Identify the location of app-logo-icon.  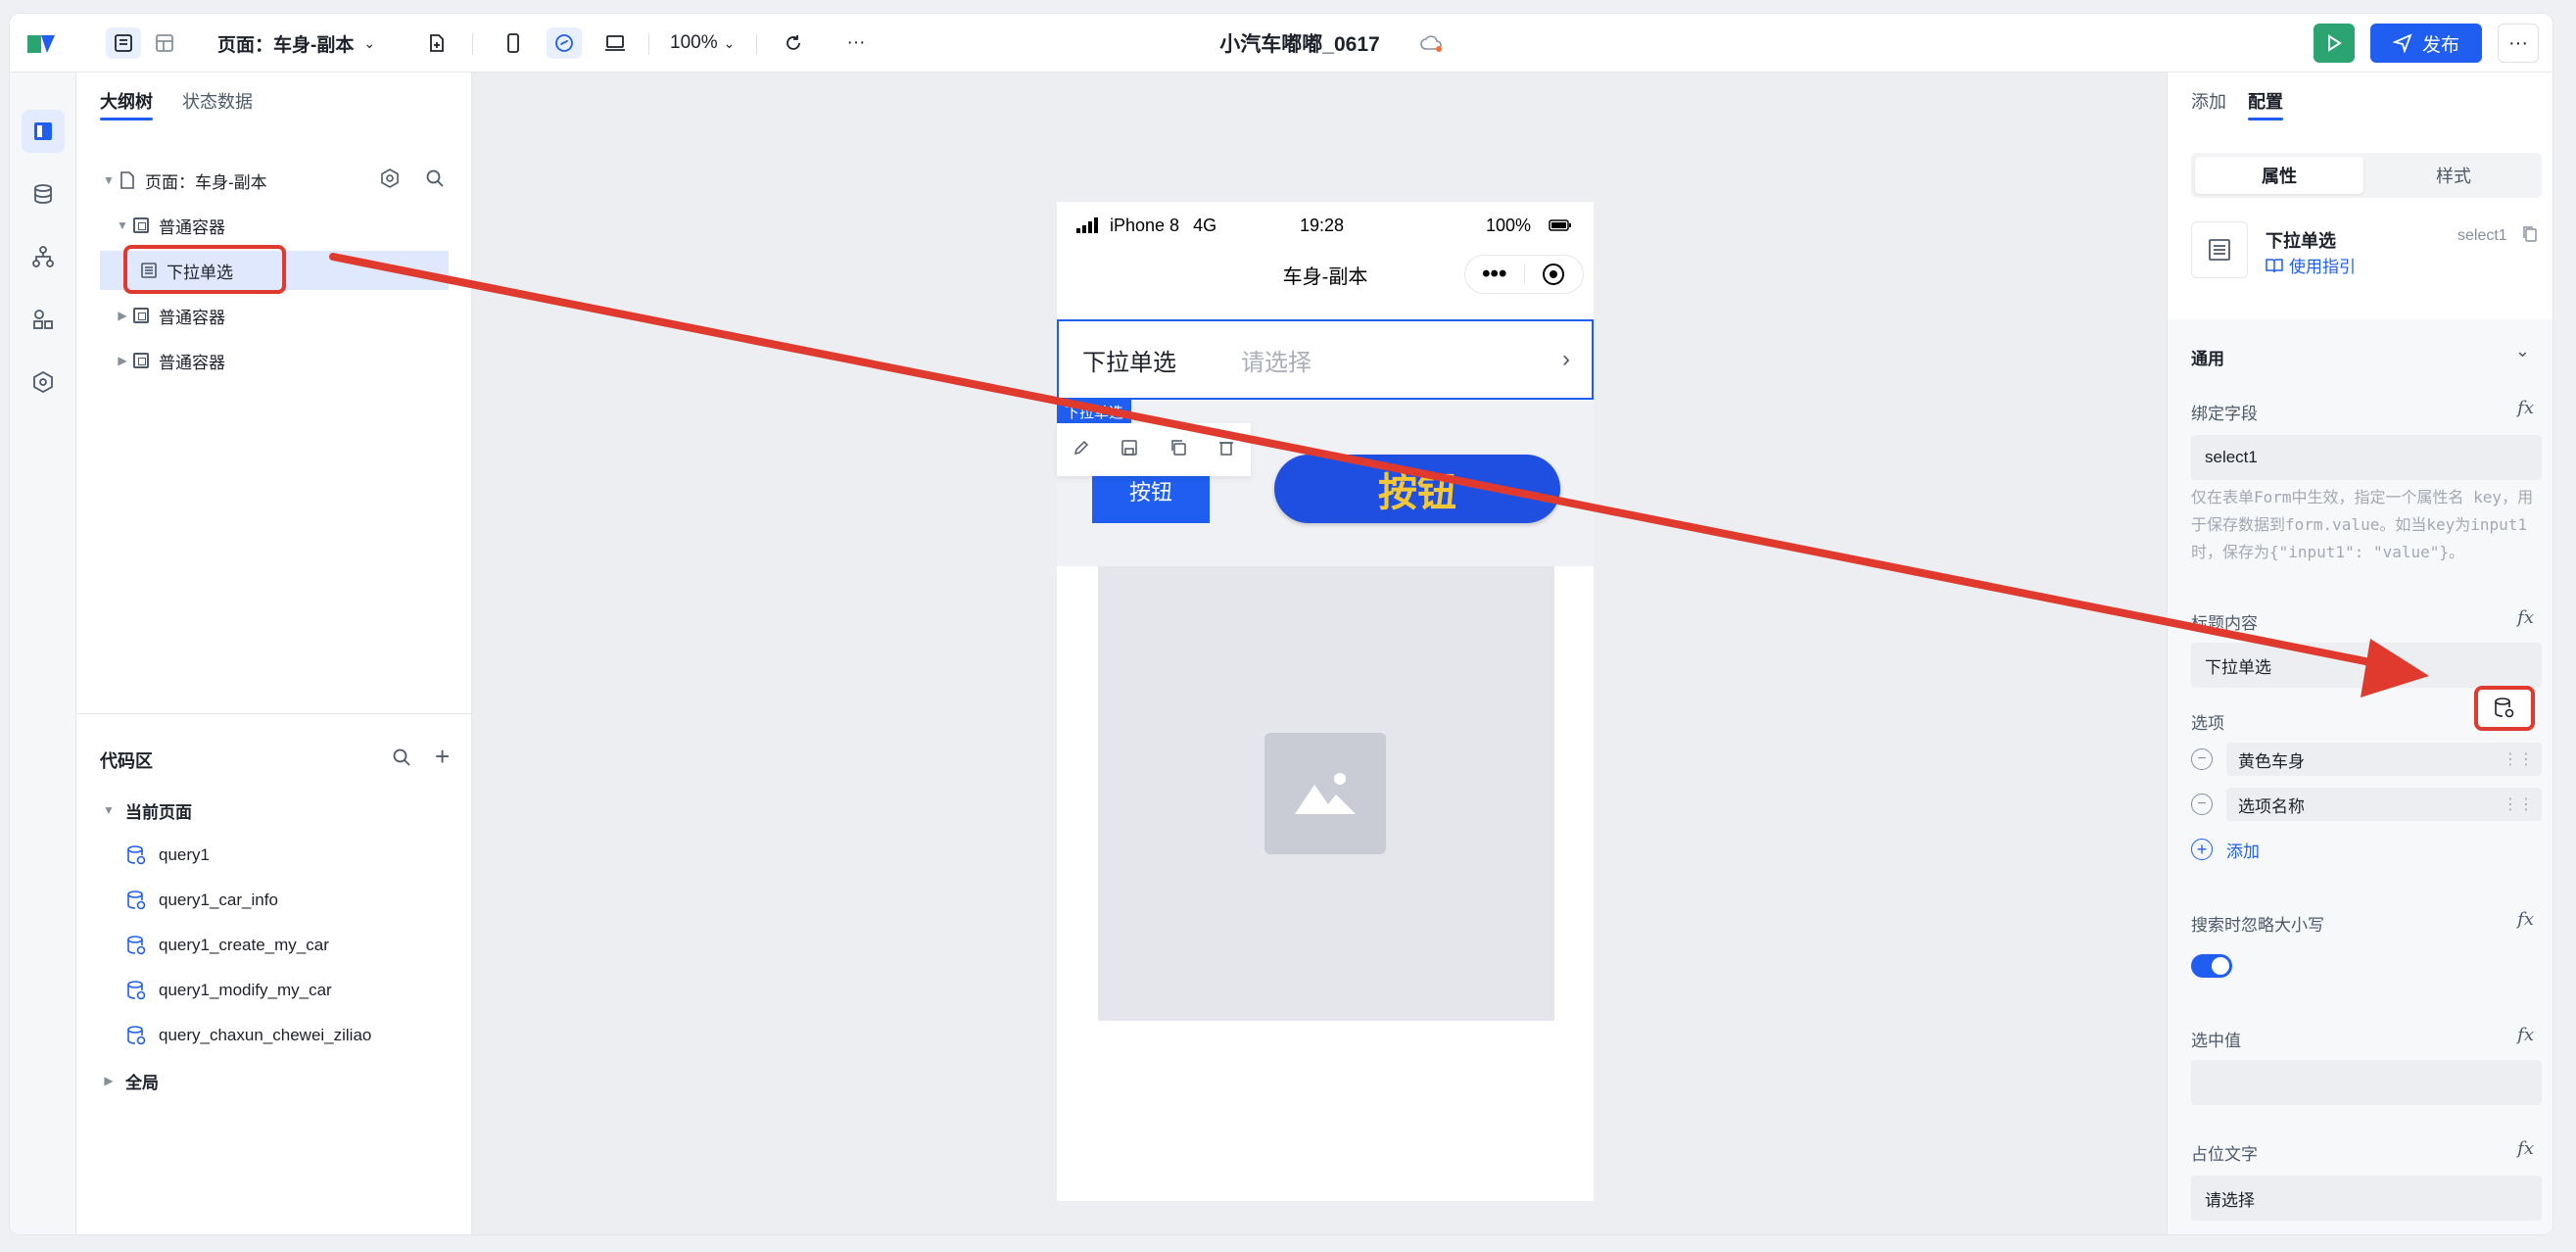
(41, 44).